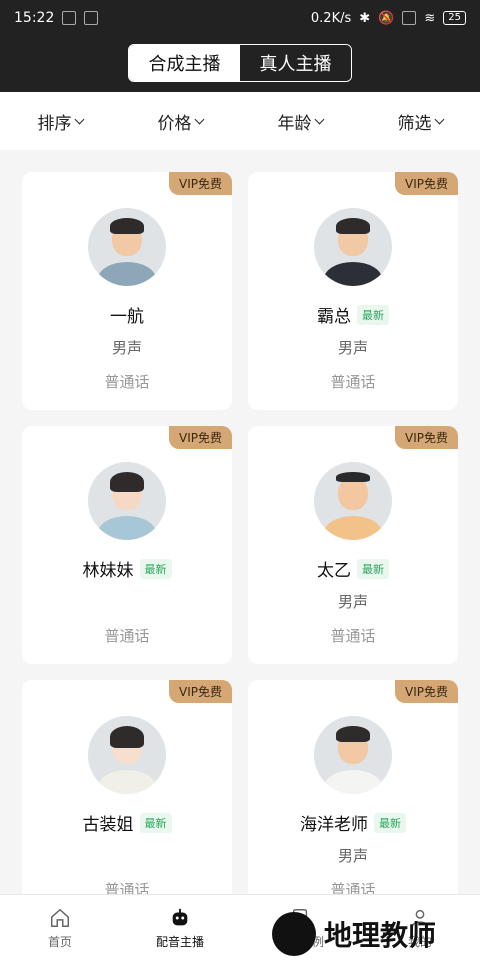  I want to click on bluetooth-icon: ✱, so click(365, 18).